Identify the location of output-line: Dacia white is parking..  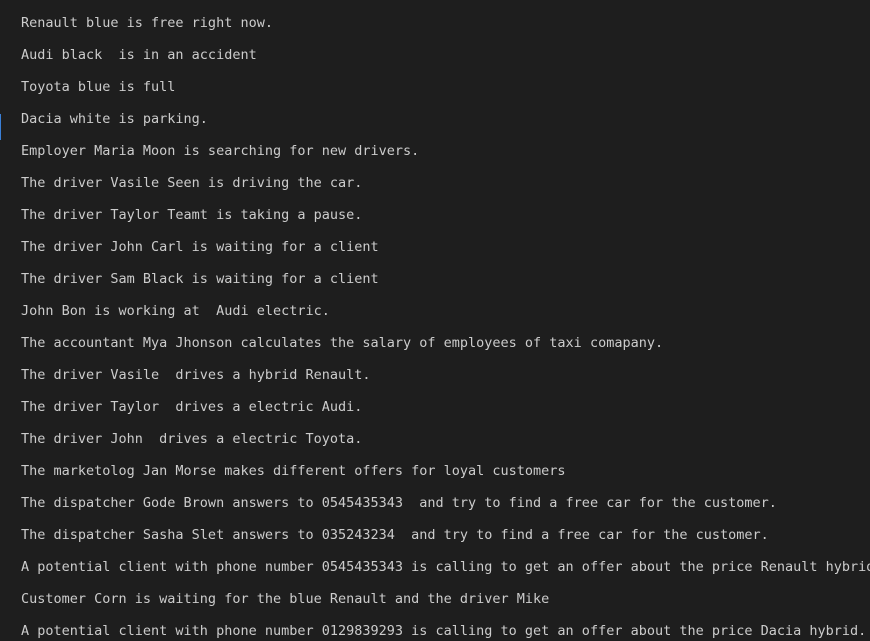
(114, 119).